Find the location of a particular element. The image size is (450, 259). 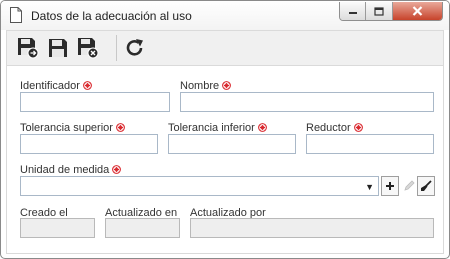

save-and-new-icon is located at coordinates (28, 48).